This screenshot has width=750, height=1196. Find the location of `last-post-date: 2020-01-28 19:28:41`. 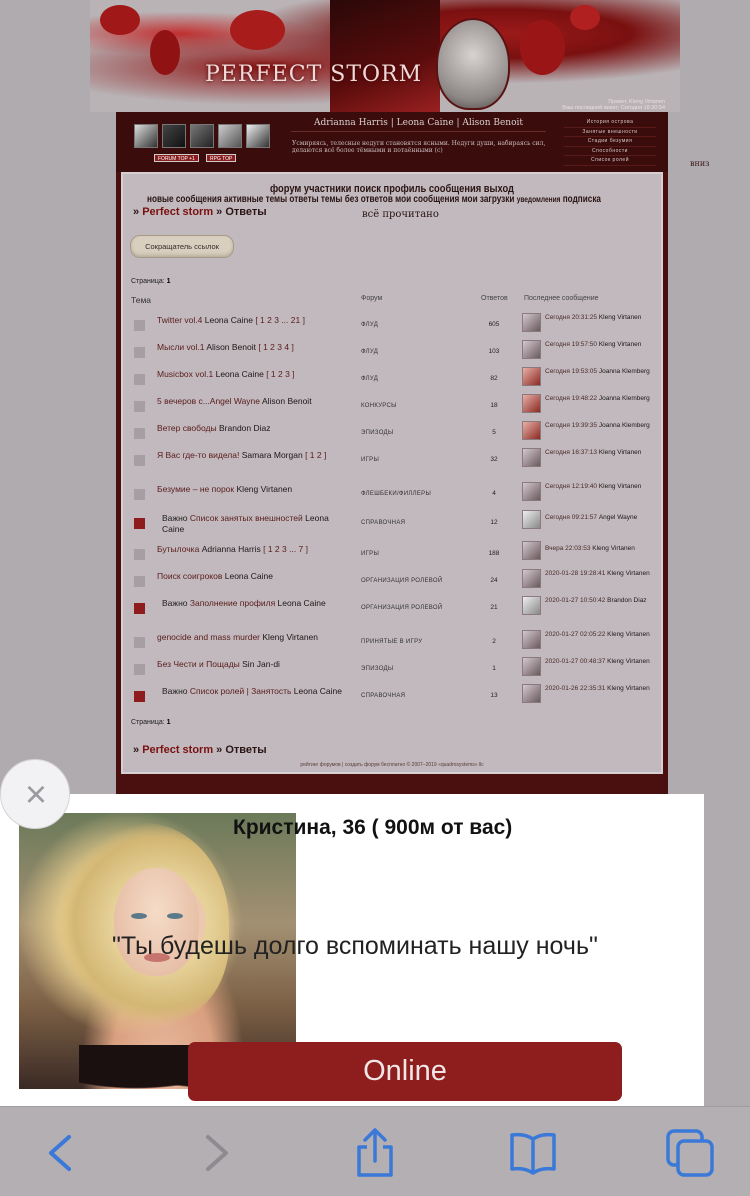

last-post-date: 2020-01-28 19:28:41 is located at coordinates (575, 573).